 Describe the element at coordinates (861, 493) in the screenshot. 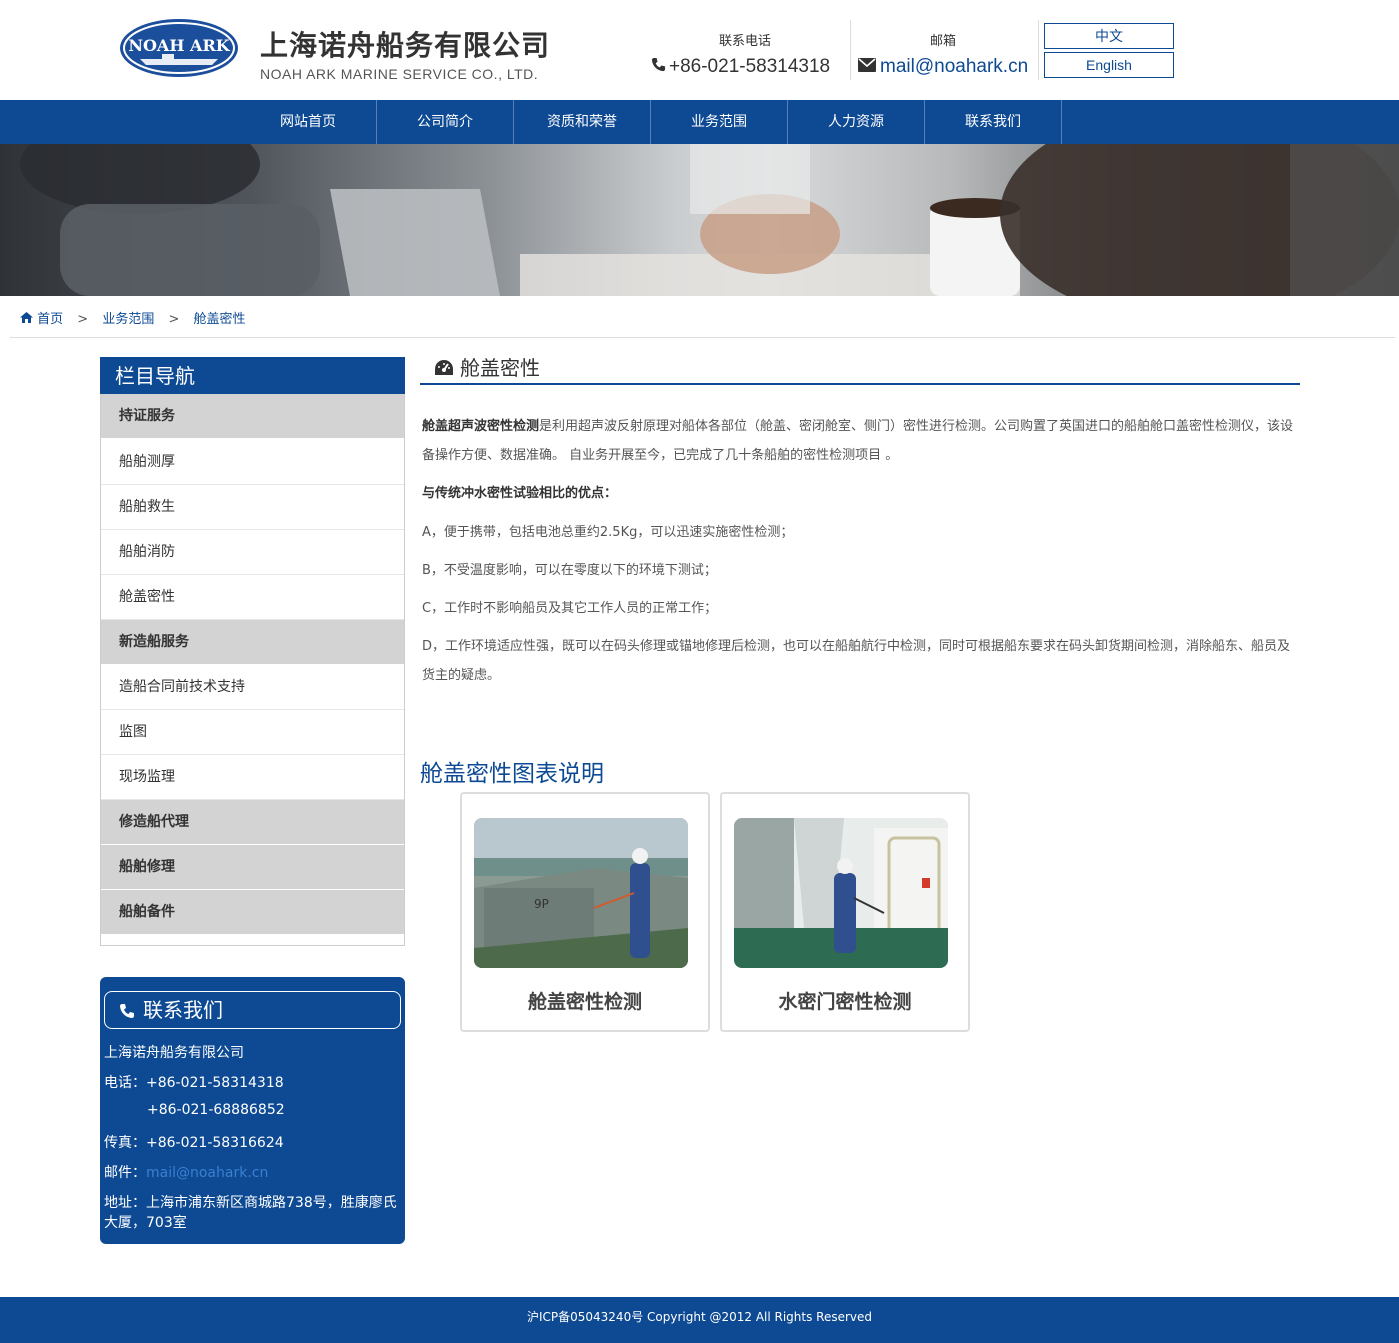

I see `advantages-heading: 与传统冲水密性试验相比的优点：` at that location.